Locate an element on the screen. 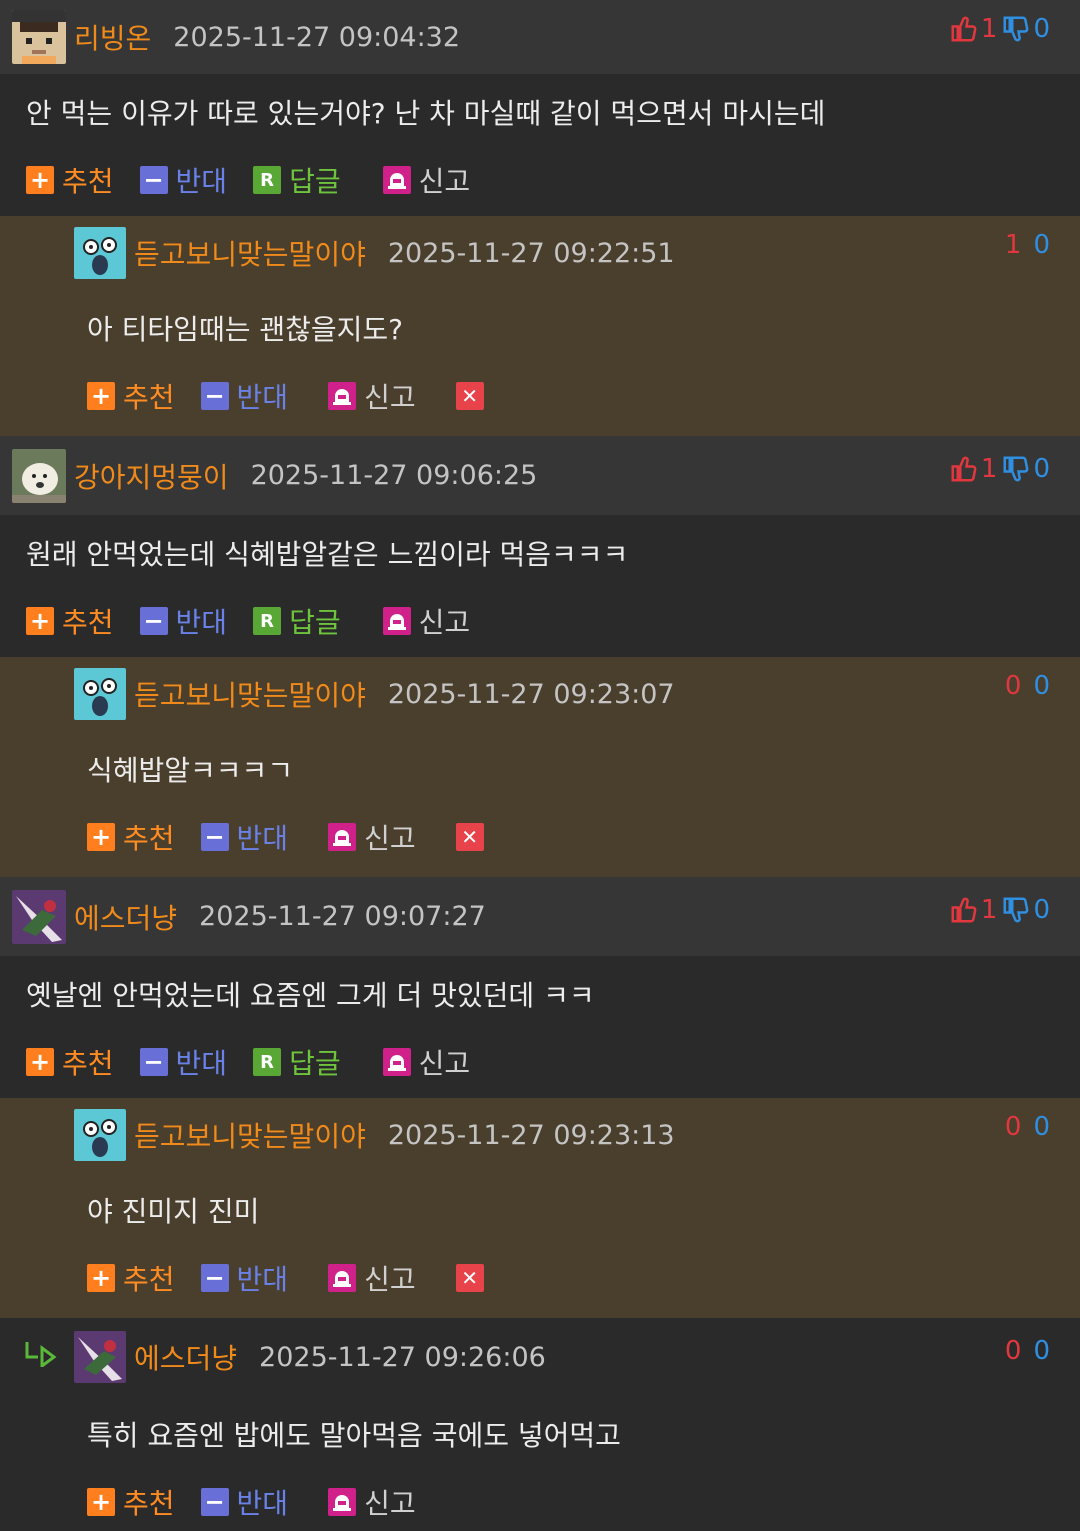 The height and width of the screenshot is (1531, 1080). upvote-count: 1 is located at coordinates (989, 910).